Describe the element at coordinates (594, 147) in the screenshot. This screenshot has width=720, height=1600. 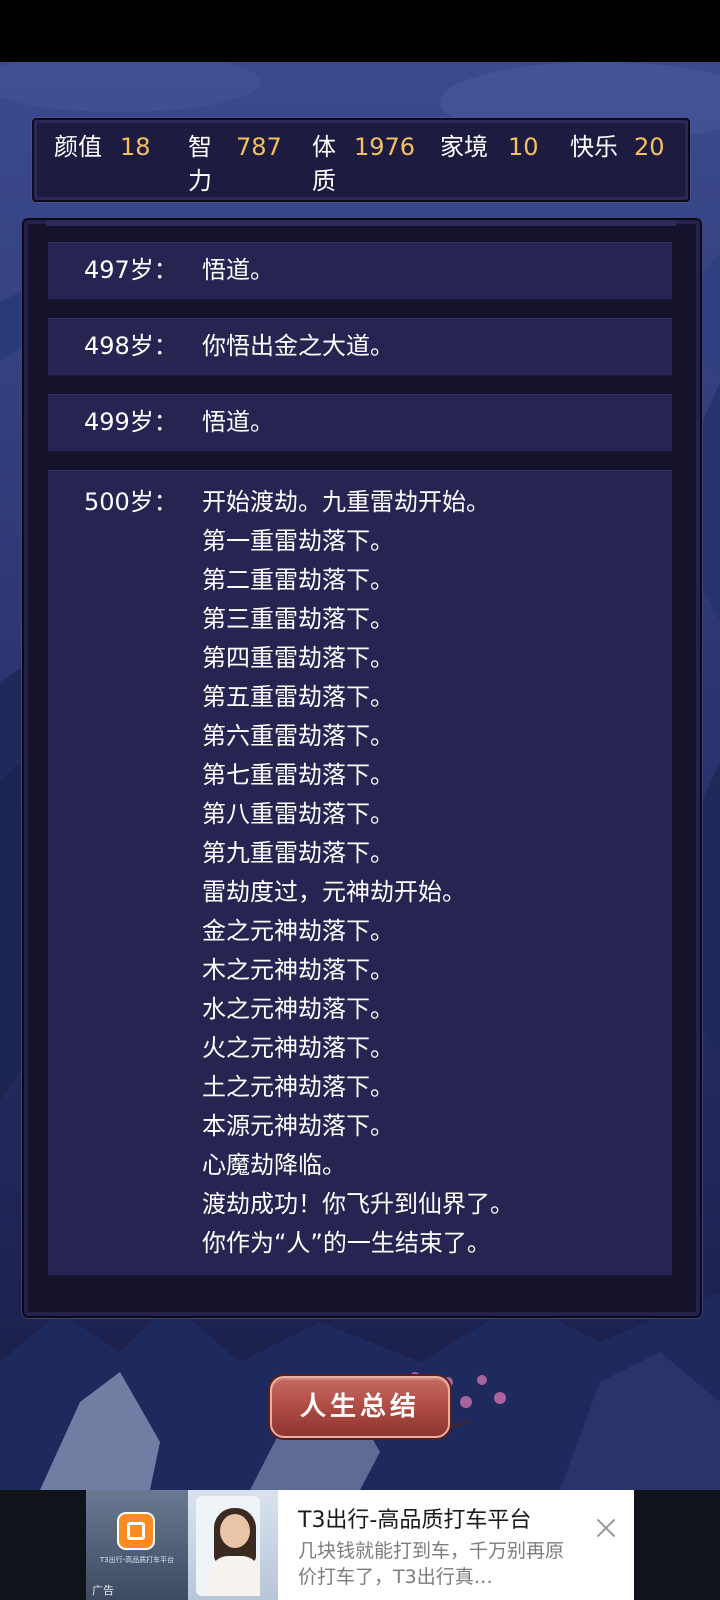
I see `stat-label: 快乐` at that location.